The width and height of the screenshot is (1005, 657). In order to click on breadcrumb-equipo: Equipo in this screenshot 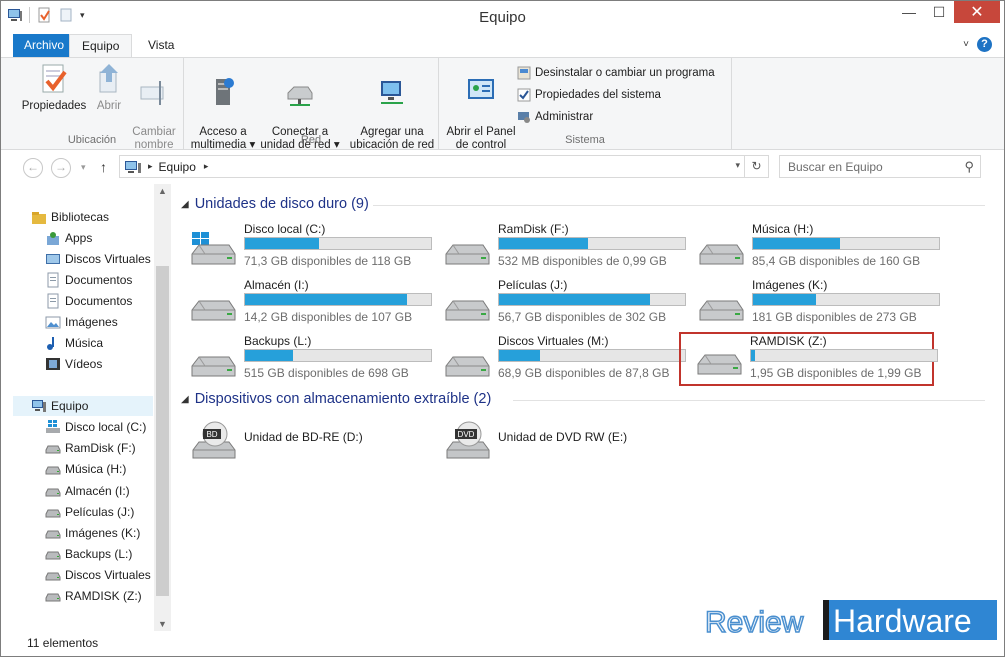, I will do `click(177, 167)`.